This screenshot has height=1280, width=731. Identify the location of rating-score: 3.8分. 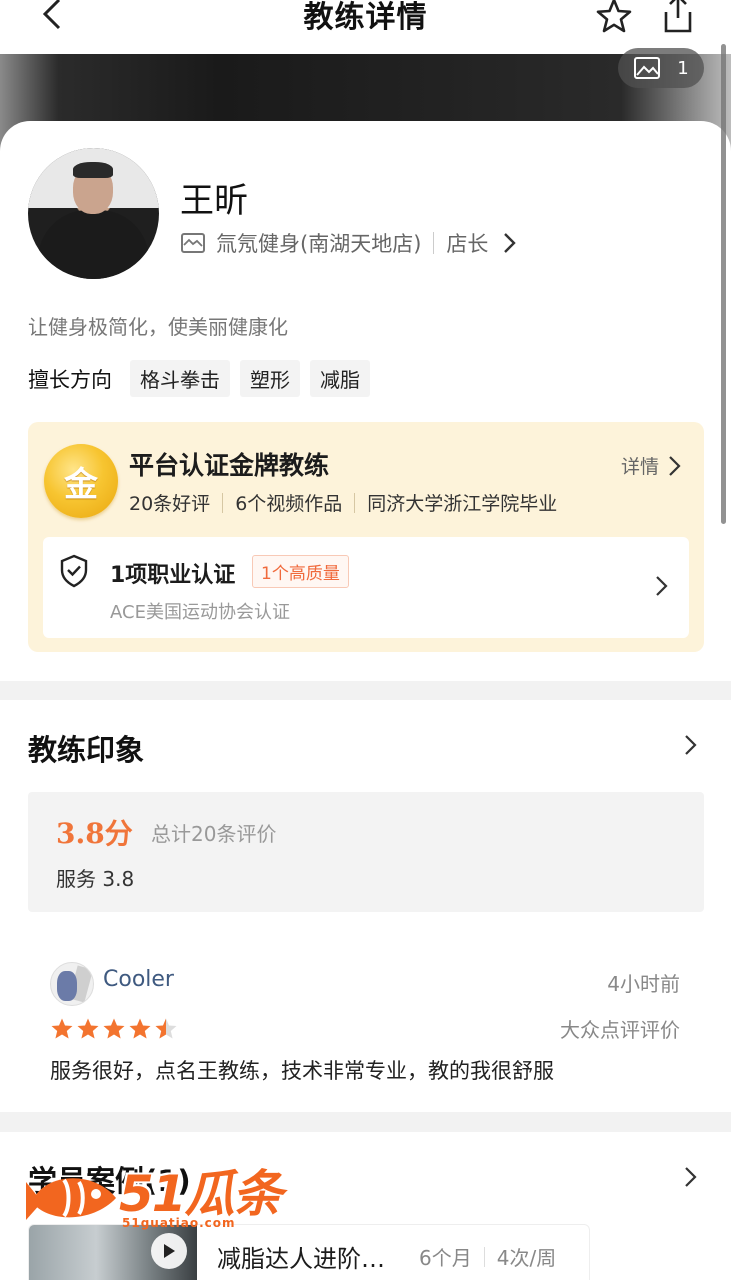
(94, 833).